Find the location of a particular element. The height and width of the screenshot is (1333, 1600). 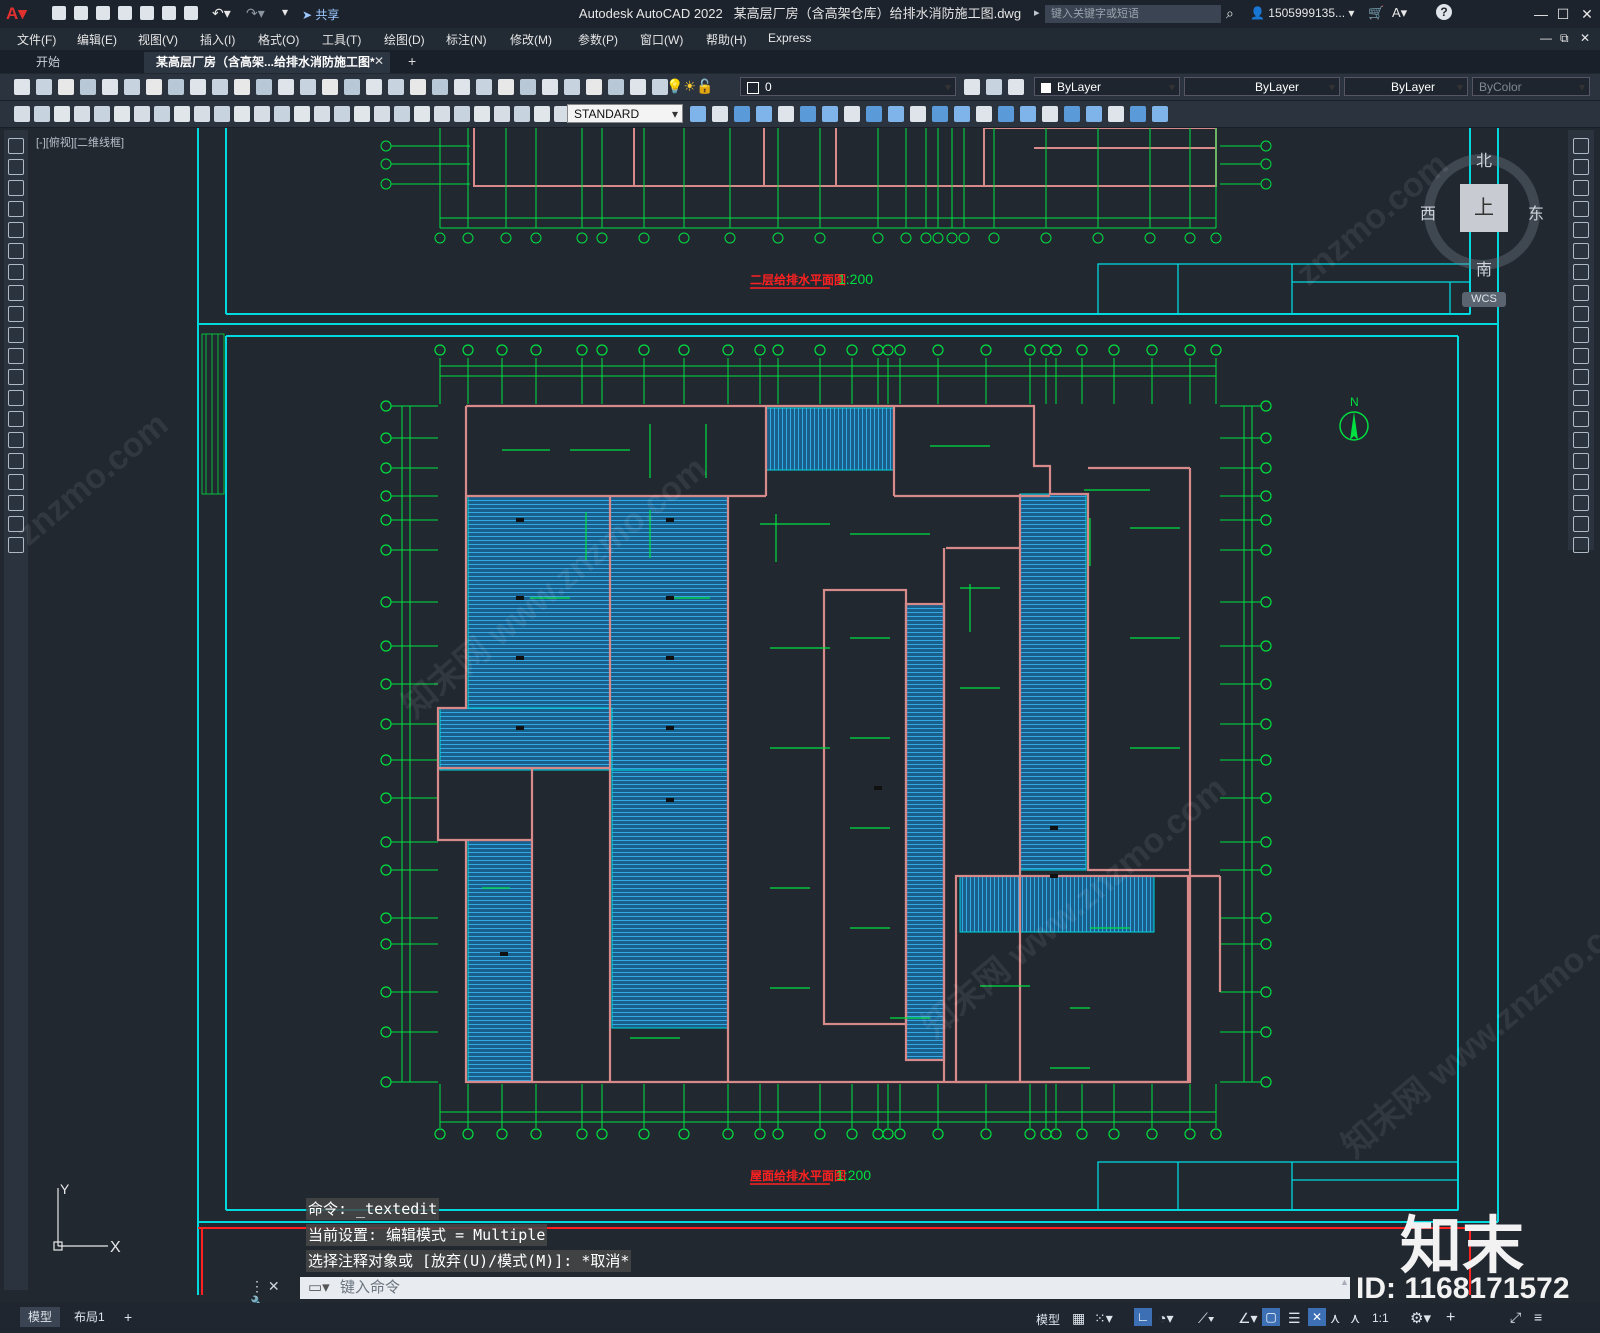

menu-modify: 修改(M) is located at coordinates (531, 39).